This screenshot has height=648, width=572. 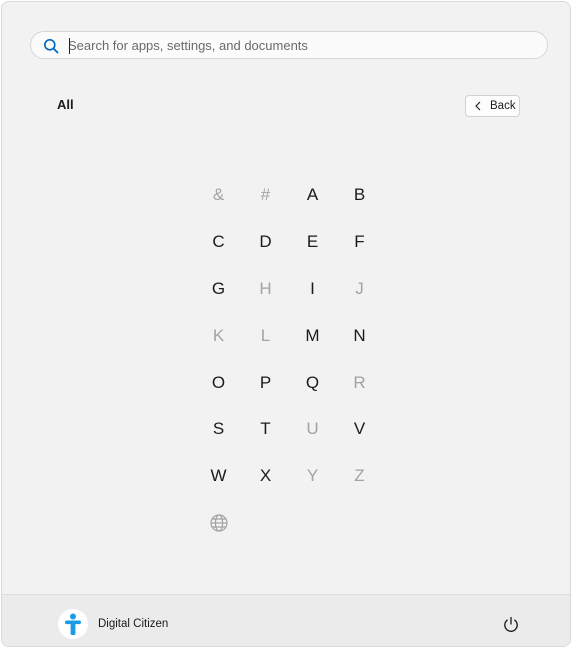 I want to click on letter-j: J, so click(x=359, y=288).